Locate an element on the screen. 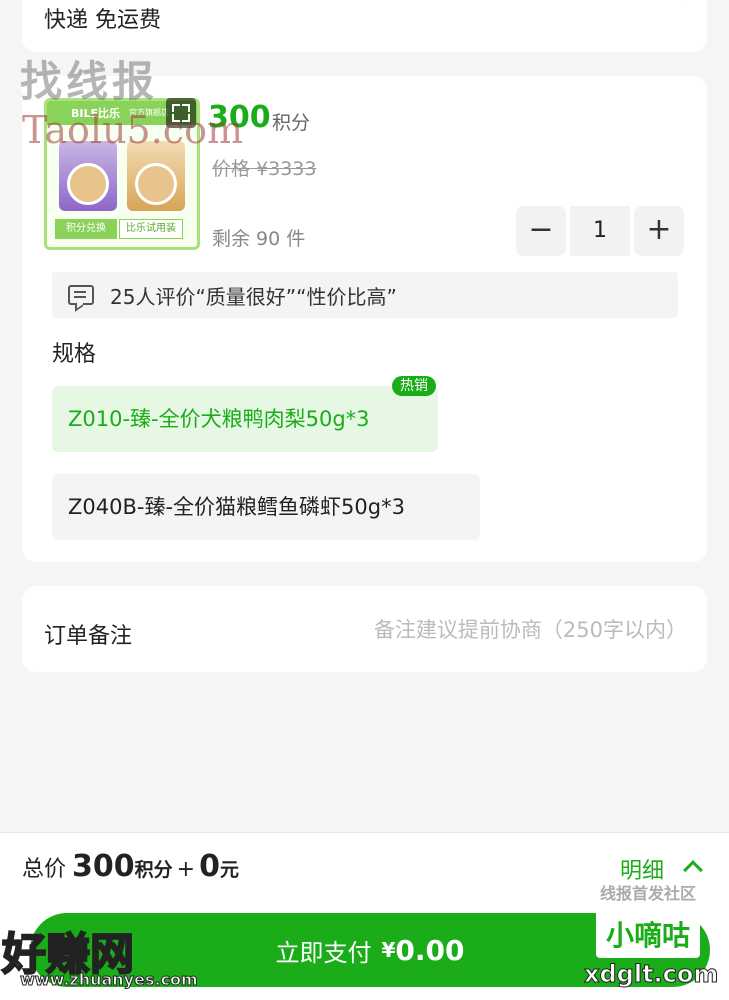  points-price: 300 is located at coordinates (239, 117).